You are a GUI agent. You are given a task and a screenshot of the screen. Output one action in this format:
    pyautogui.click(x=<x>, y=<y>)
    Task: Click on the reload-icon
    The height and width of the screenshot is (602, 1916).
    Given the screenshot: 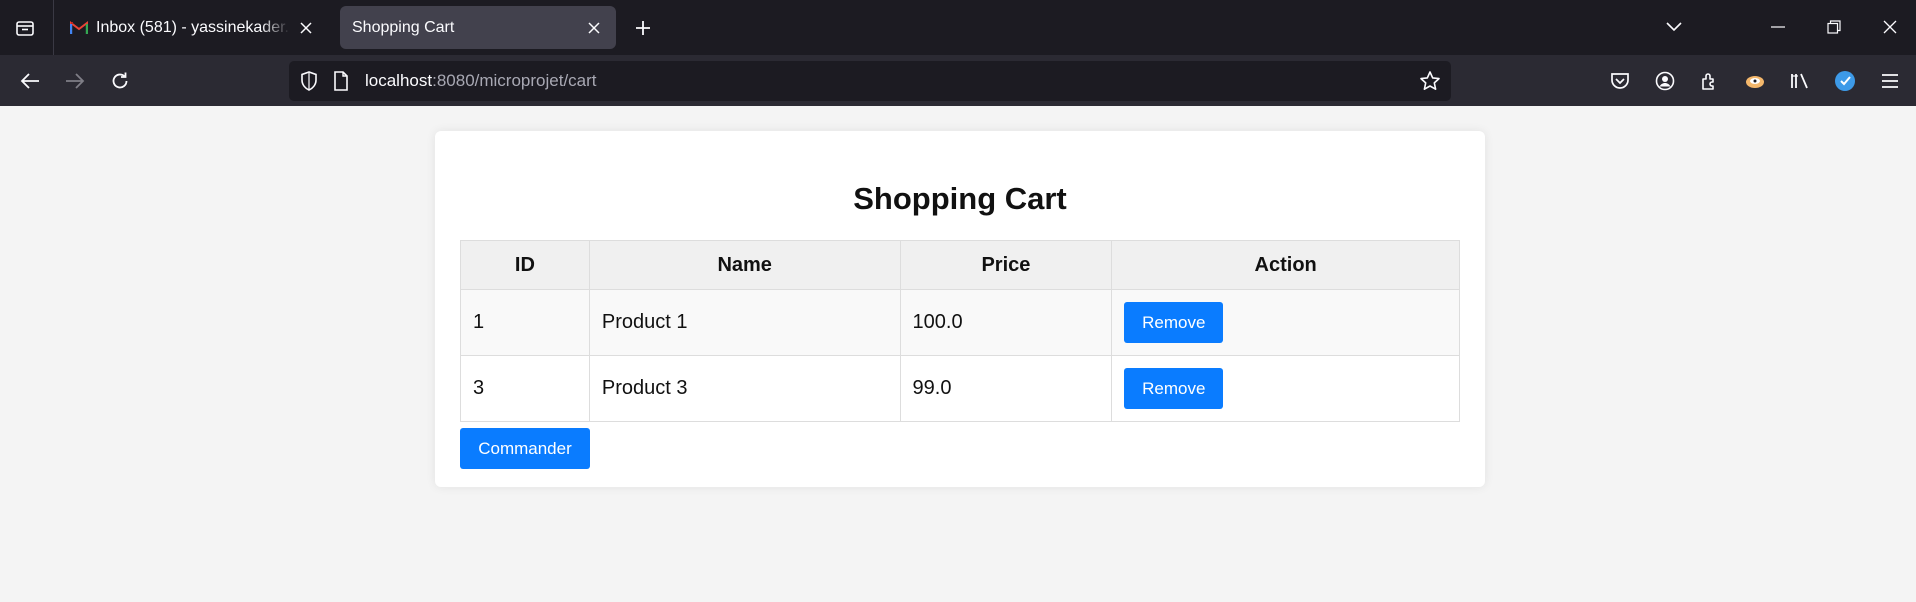 What is the action you would take?
    pyautogui.click(x=120, y=81)
    